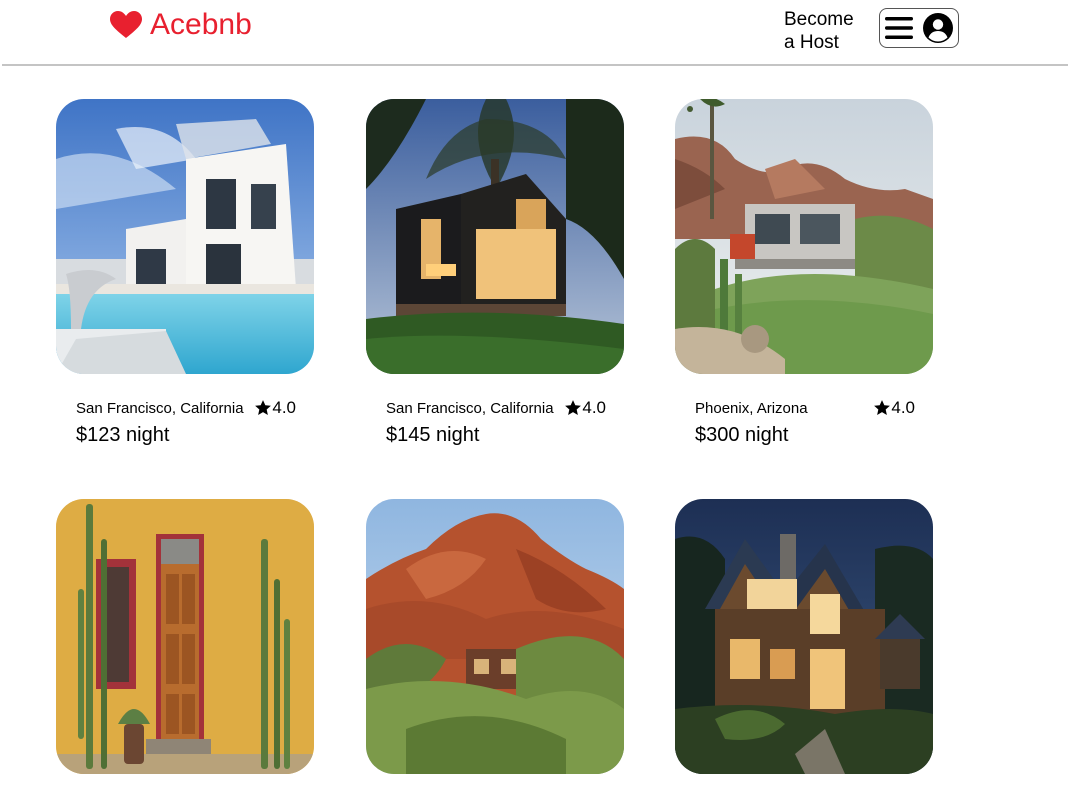  What do you see at coordinates (201, 24) in the screenshot?
I see `brand-name: Acebnb` at bounding box center [201, 24].